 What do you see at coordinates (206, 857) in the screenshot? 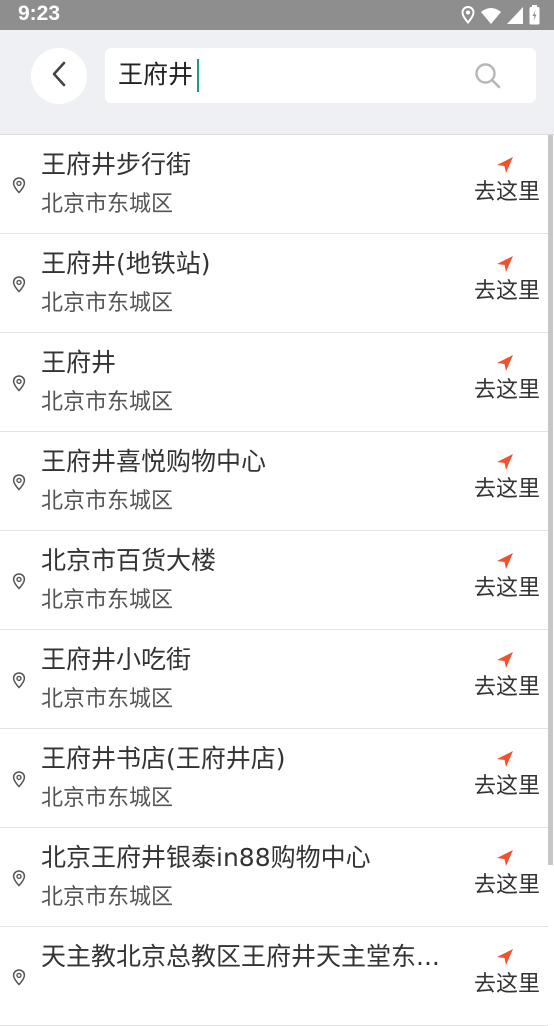
I see `place-name: 北京王府井银泰in88购物中心` at bounding box center [206, 857].